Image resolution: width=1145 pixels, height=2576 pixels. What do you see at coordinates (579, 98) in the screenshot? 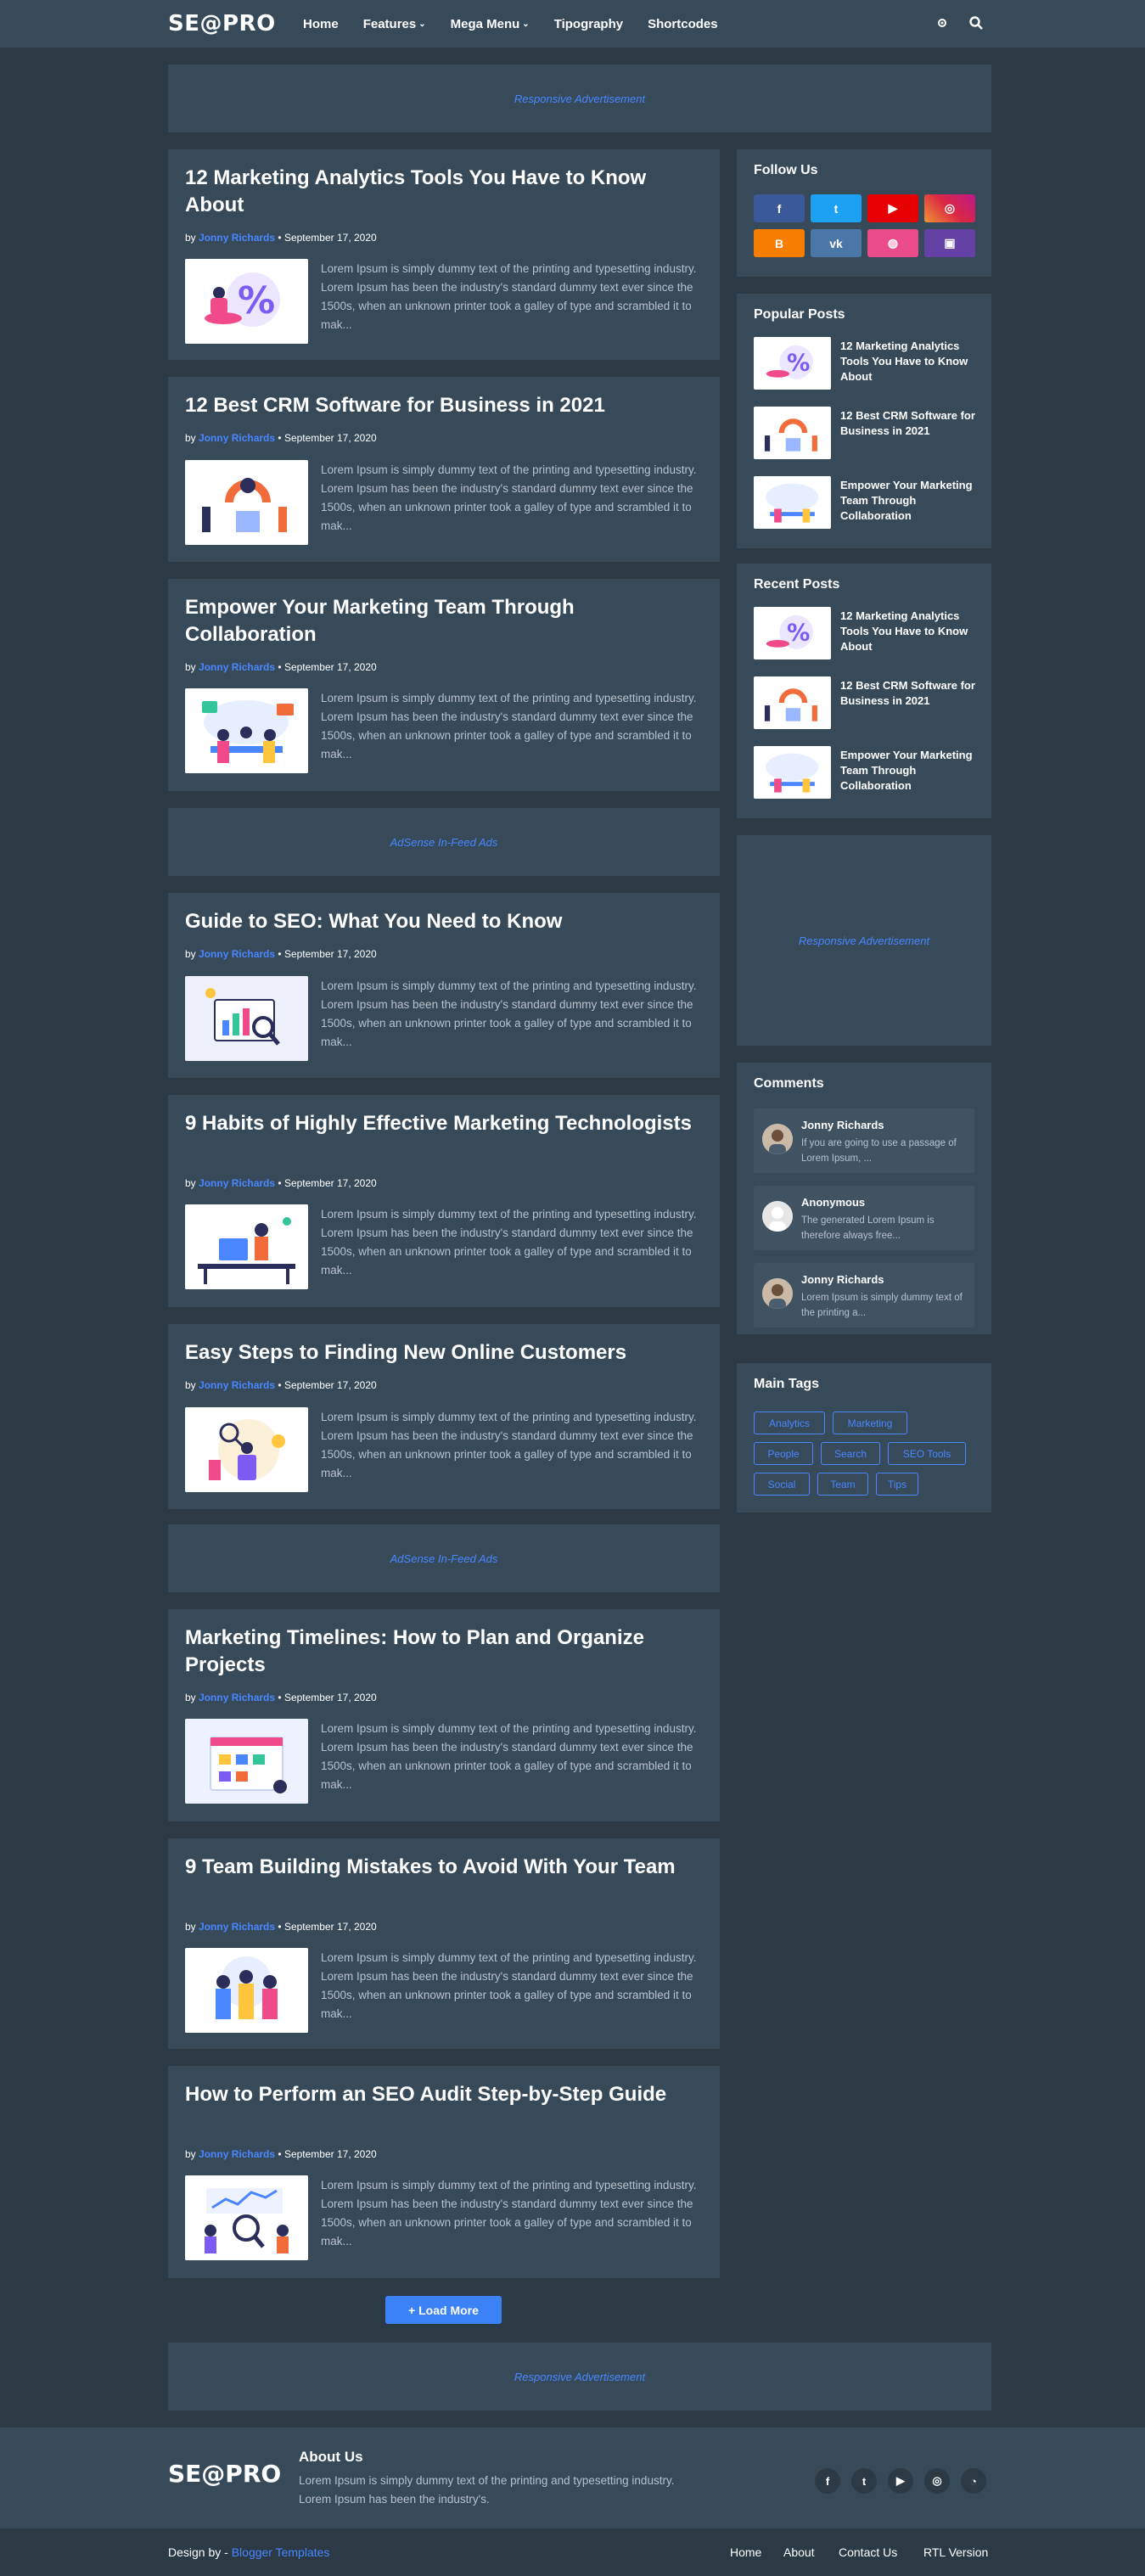
I see `ad-banner-top: Responsive Advertisement` at bounding box center [579, 98].